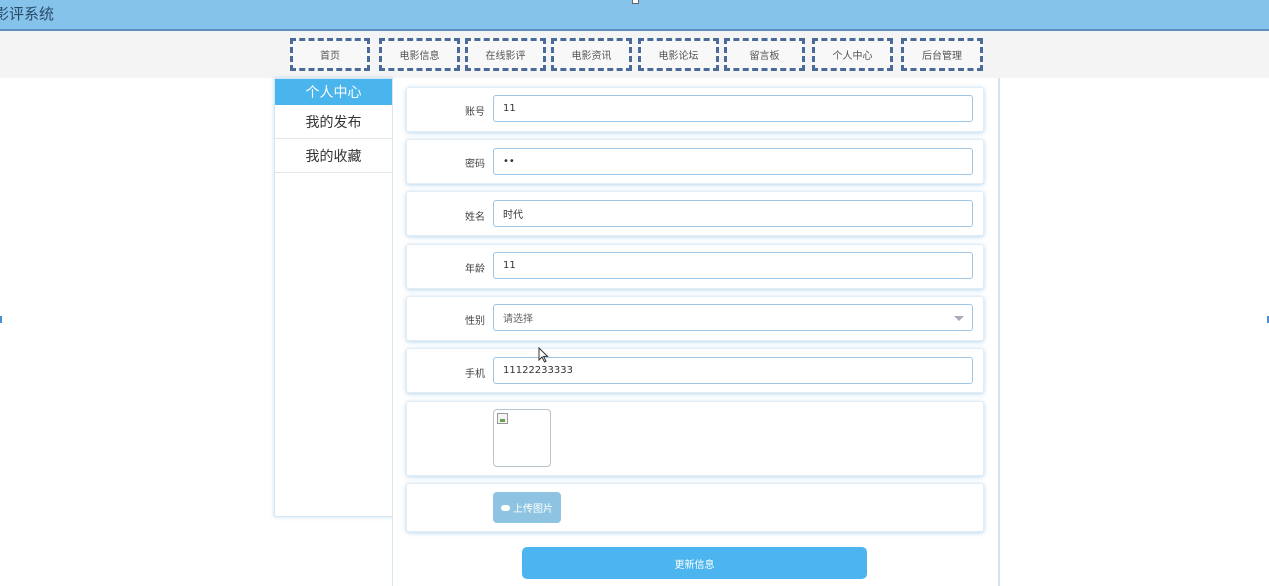 The width and height of the screenshot is (1269, 586). What do you see at coordinates (959, 318) in the screenshot?
I see `chevron-down-icon` at bounding box center [959, 318].